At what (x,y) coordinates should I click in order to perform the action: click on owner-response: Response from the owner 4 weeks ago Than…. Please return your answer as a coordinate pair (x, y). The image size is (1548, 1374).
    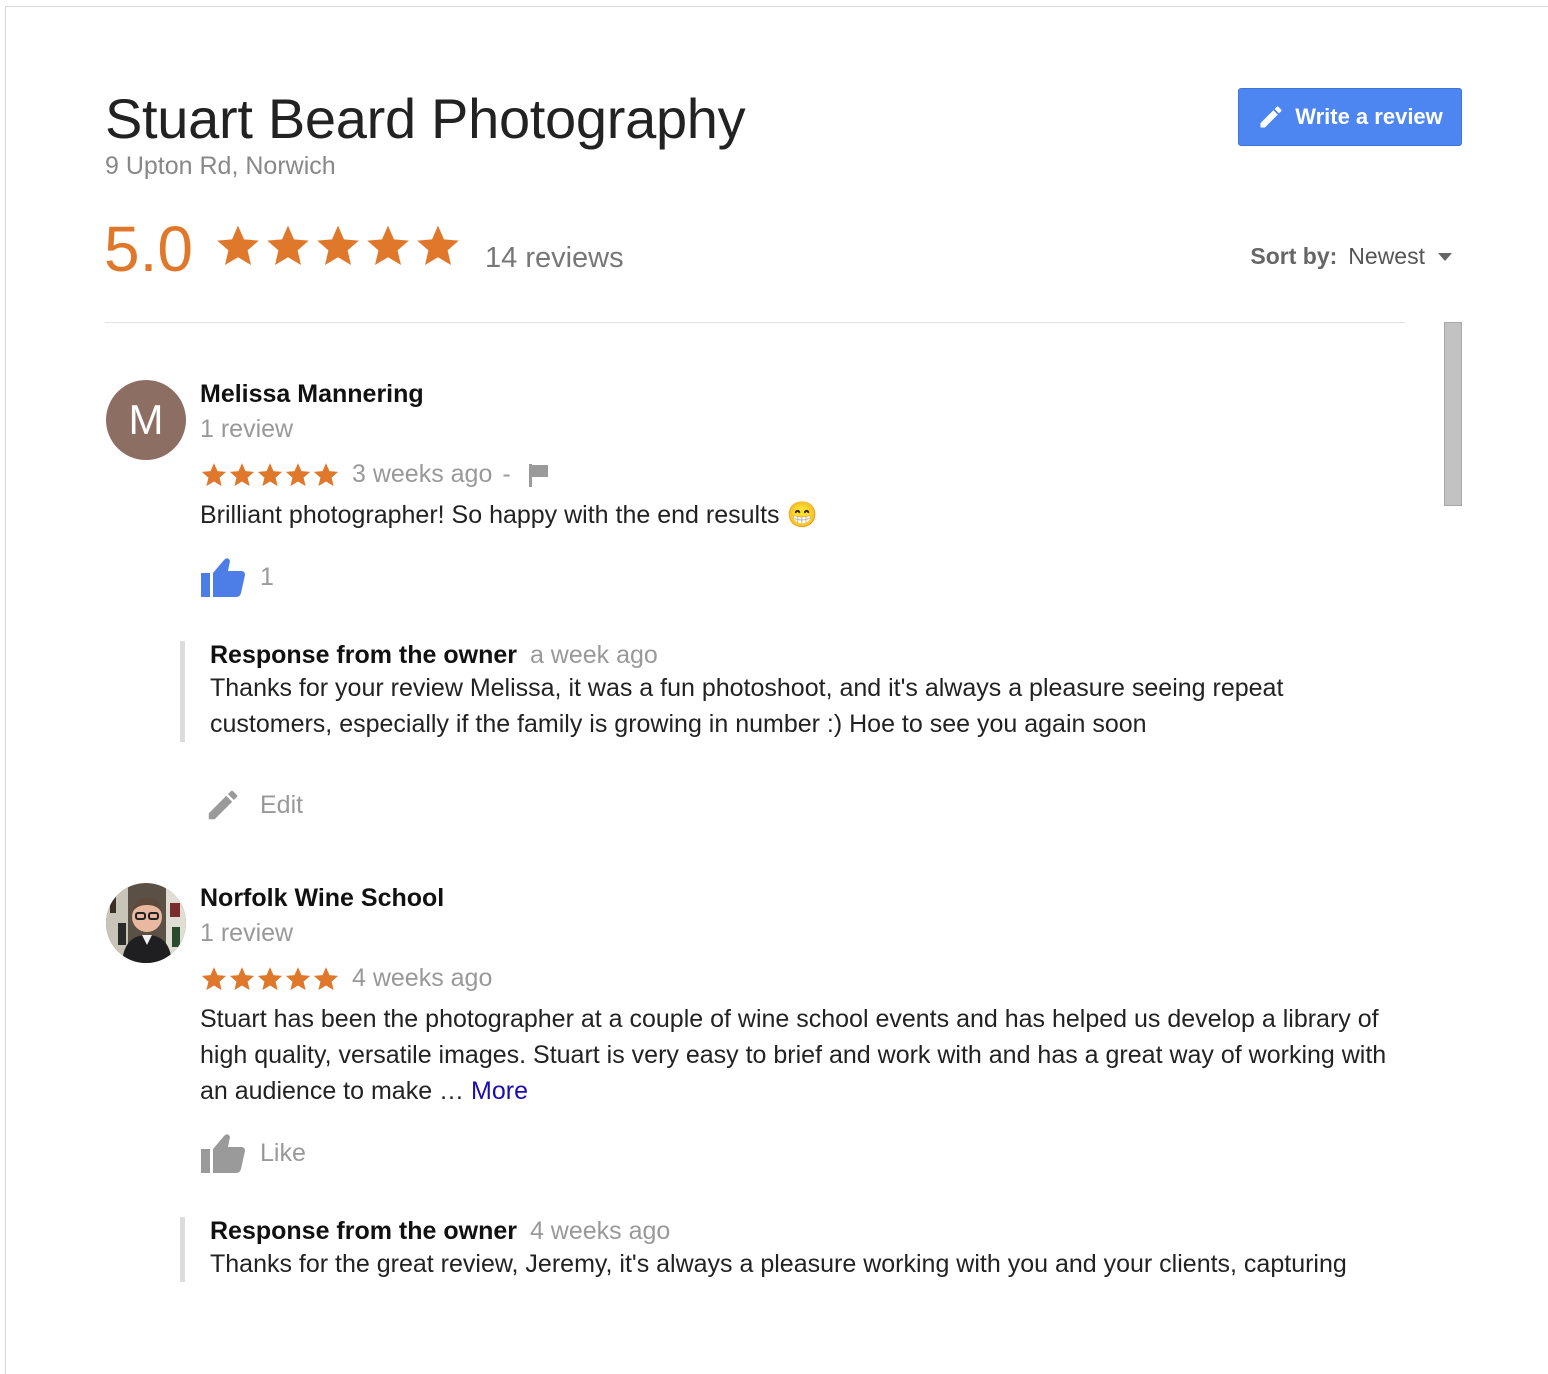
    Looking at the image, I should click on (785, 1249).